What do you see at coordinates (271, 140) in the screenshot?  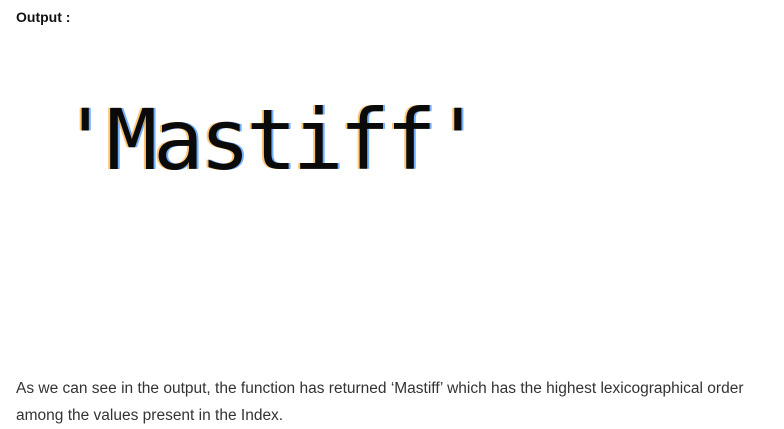 I see `output-value: 'Mastiff'` at bounding box center [271, 140].